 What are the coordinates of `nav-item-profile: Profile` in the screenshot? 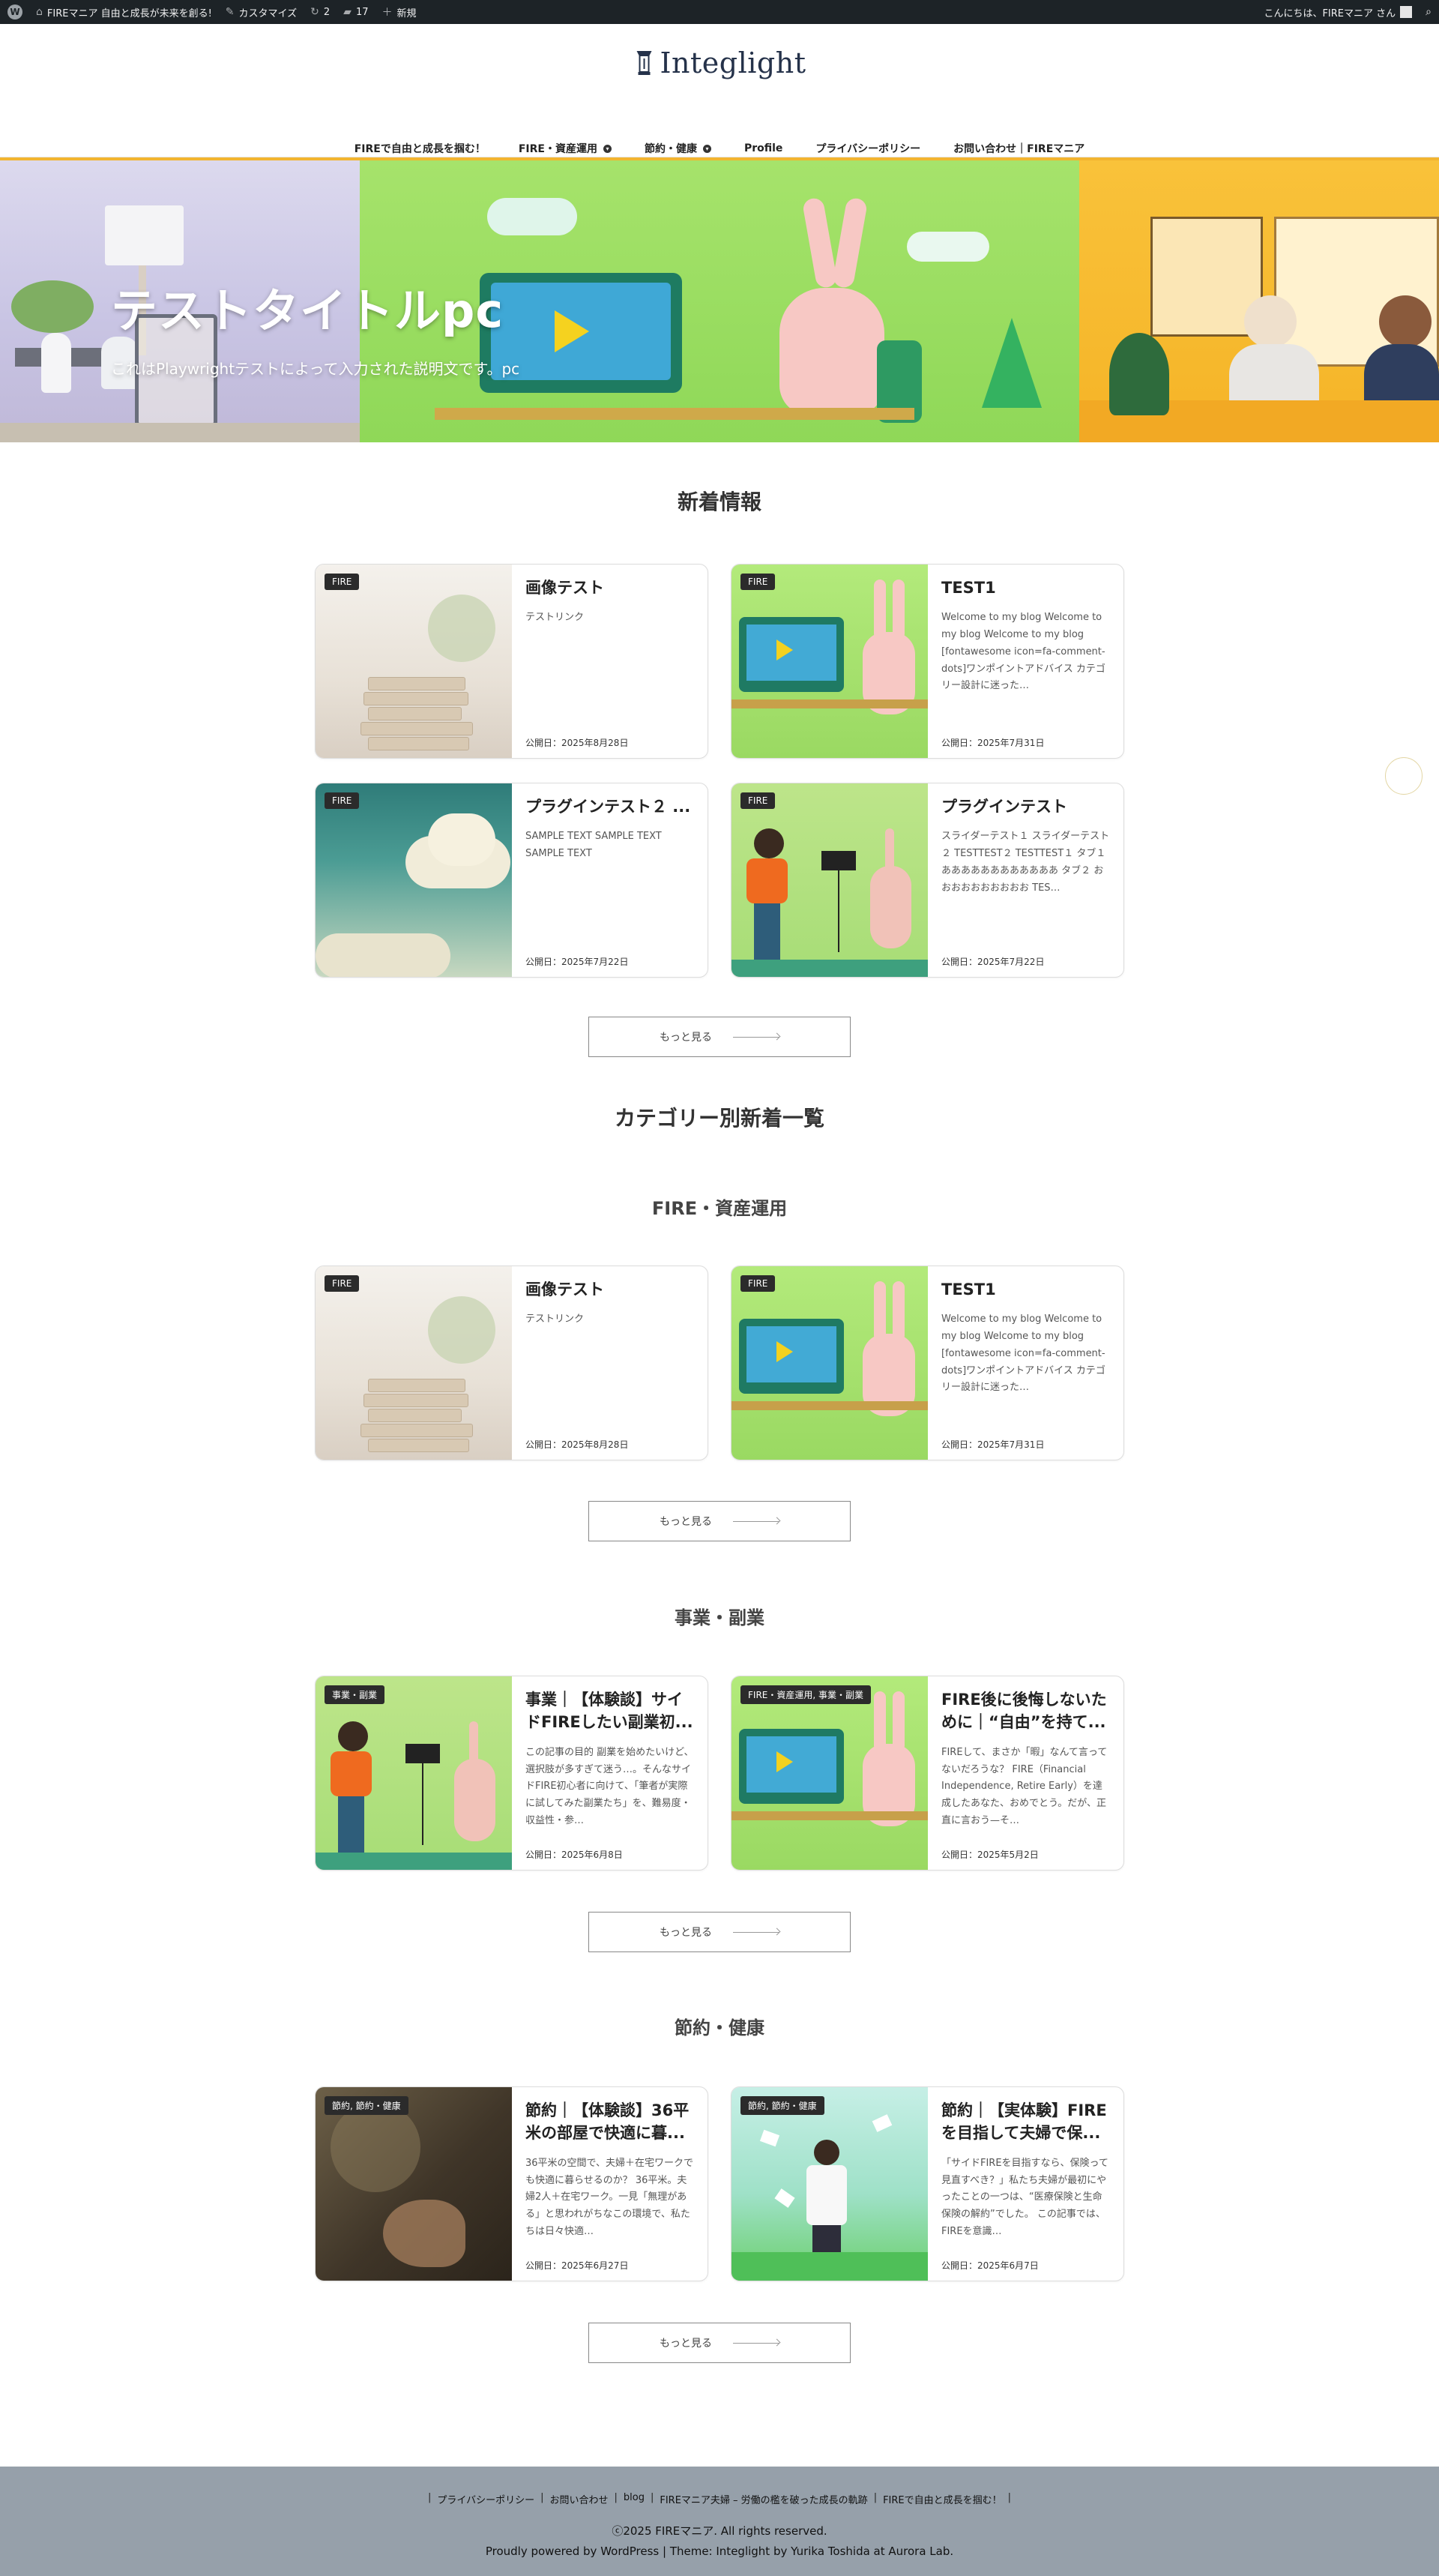 It's located at (763, 149).